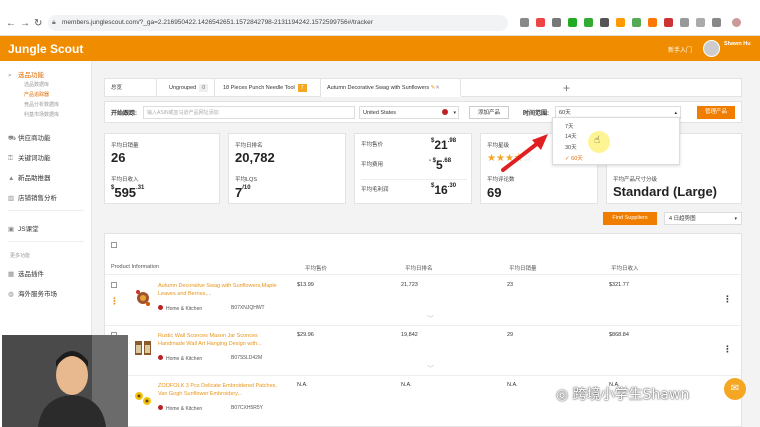 The width and height of the screenshot is (760, 427). I want to click on column-header: 平均日收入, so click(625, 268).